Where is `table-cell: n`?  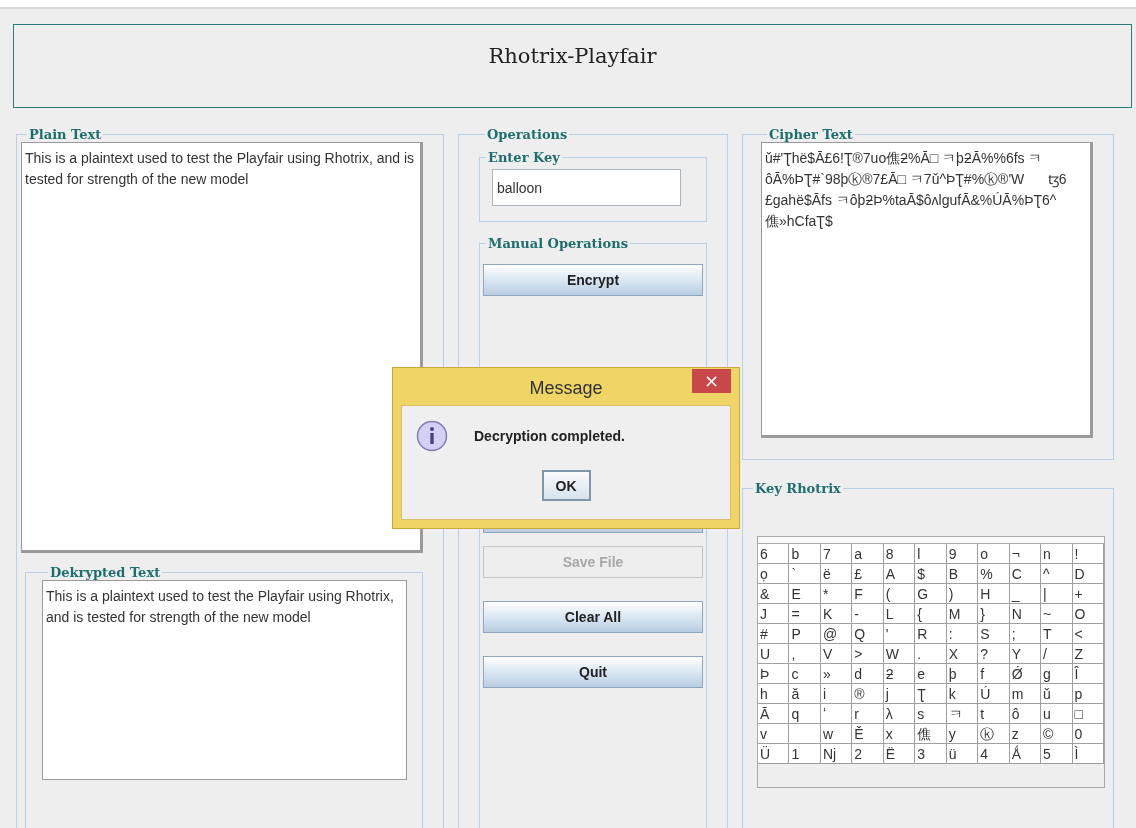 table-cell: n is located at coordinates (1057, 554).